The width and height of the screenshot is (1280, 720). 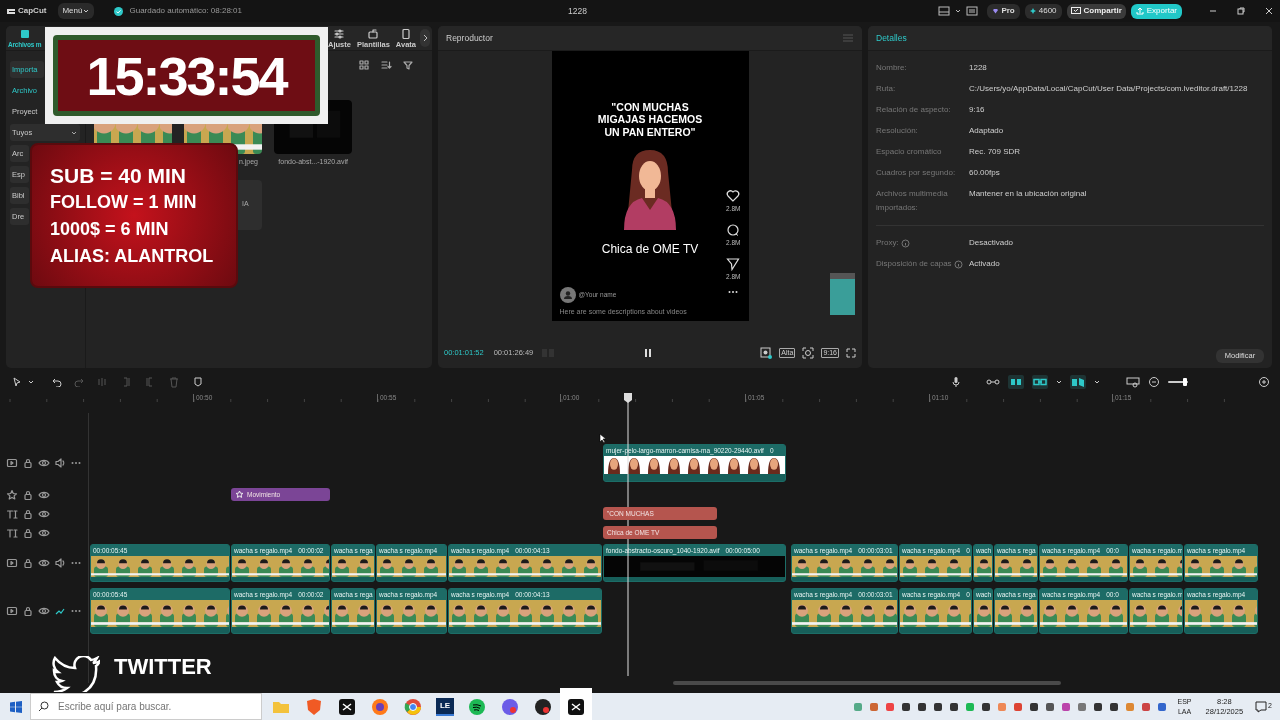 What do you see at coordinates (469, 38) in the screenshot?
I see `panel-title: Reproductor` at bounding box center [469, 38].